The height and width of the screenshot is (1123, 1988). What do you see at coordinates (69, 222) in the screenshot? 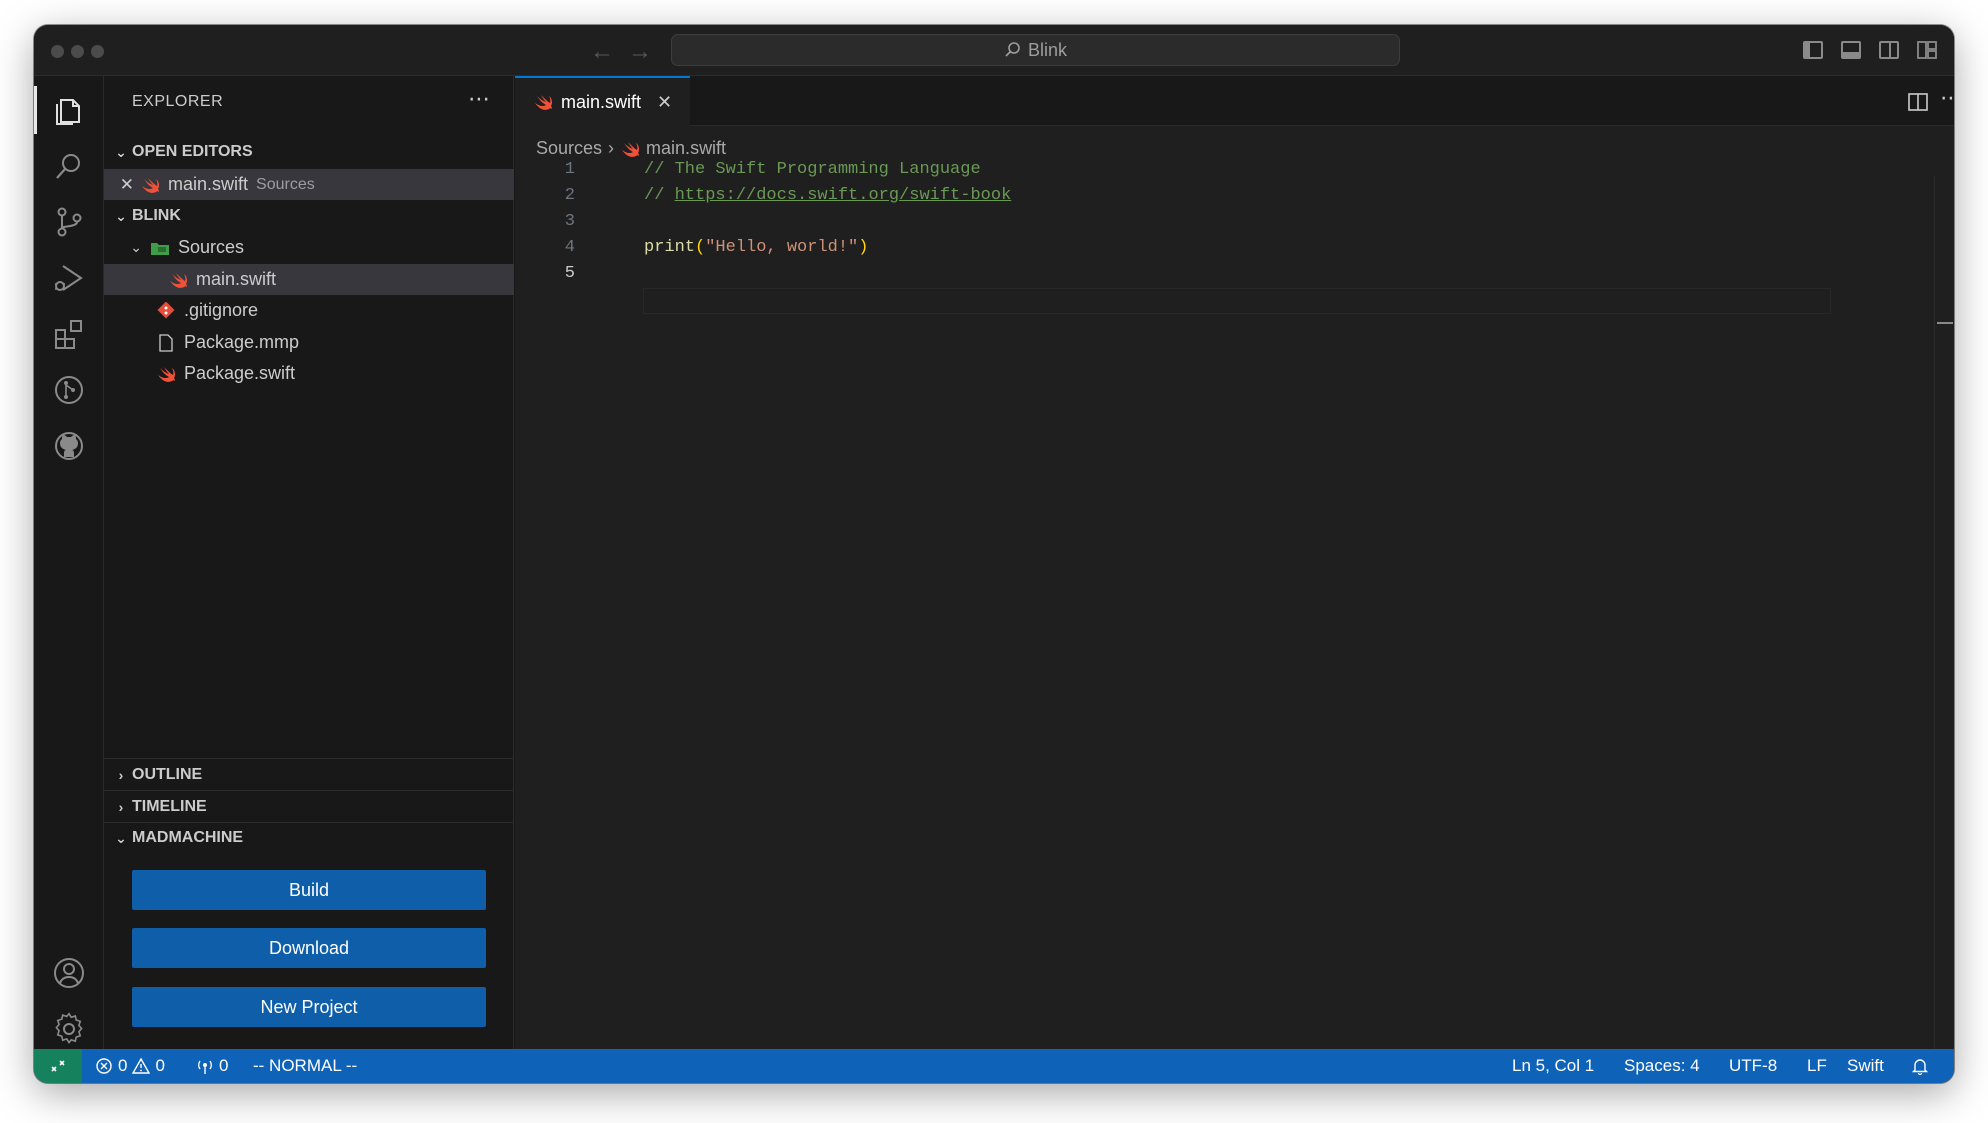
I see `source-control-icon` at bounding box center [69, 222].